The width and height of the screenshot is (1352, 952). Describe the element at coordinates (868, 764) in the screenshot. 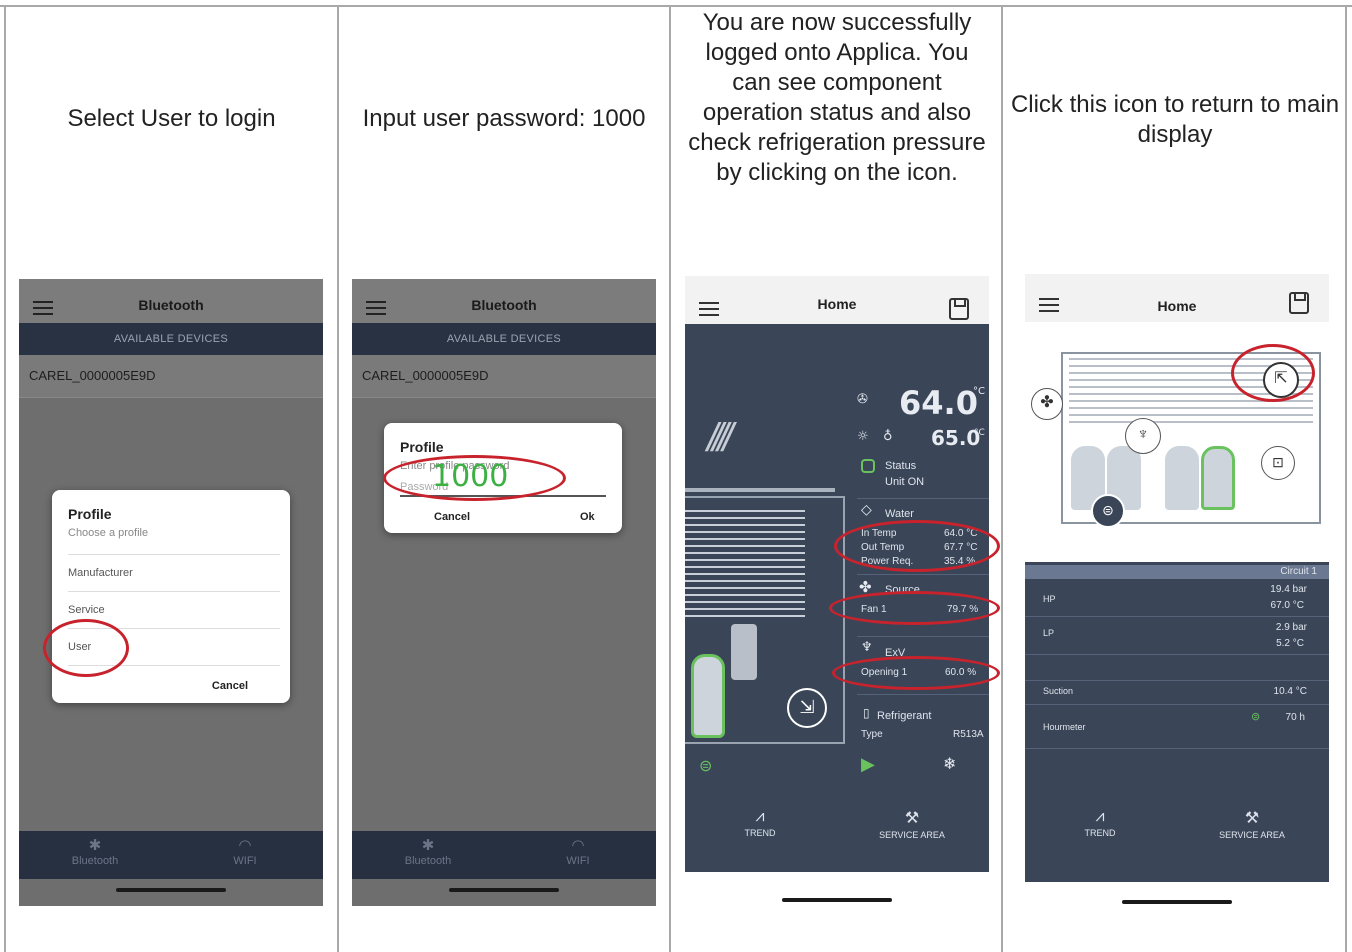

I see `pump-icon: ▶` at that location.